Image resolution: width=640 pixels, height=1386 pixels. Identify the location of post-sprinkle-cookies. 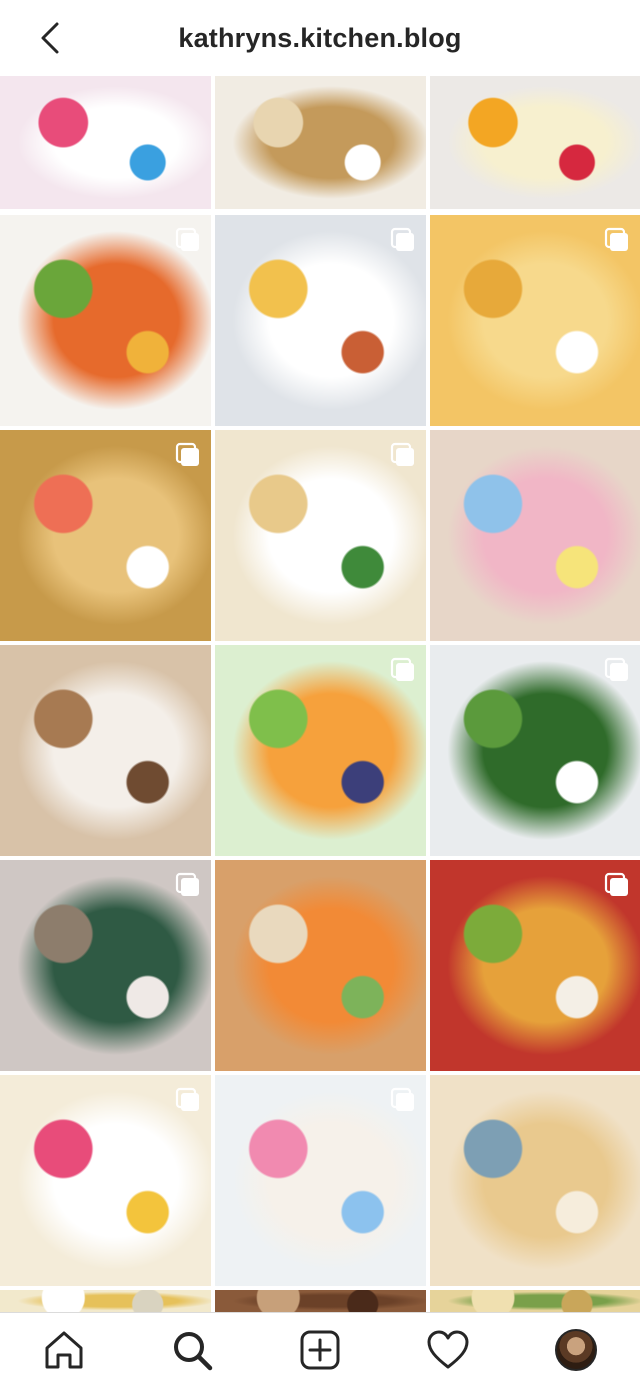
(105, 1180).